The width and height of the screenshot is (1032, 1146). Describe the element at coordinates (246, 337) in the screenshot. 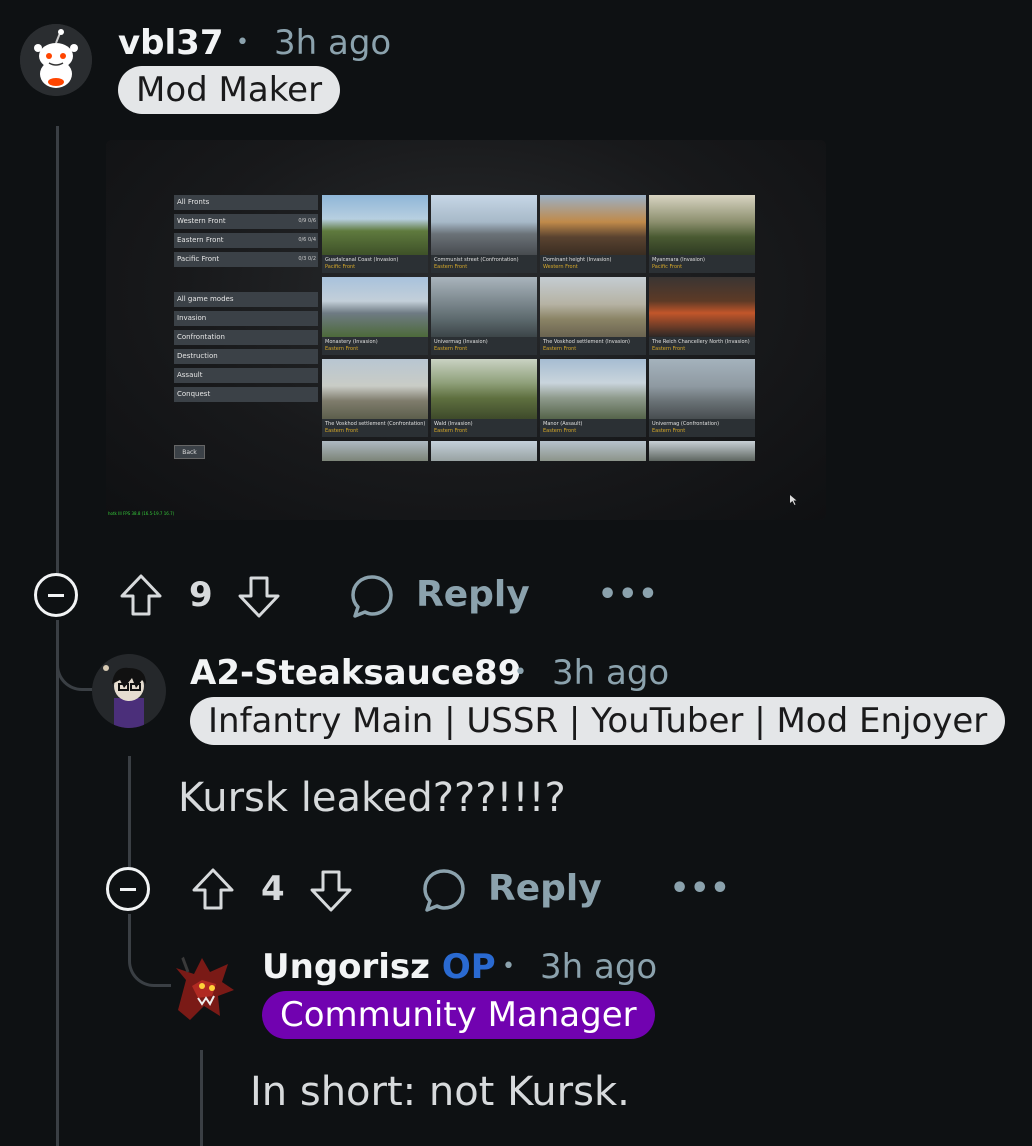

I see `mode-filter-confrontation: Confrontation` at that location.